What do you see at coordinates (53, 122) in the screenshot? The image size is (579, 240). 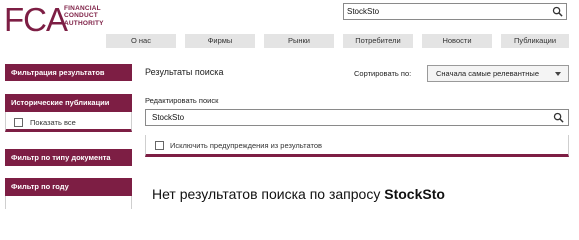 I see `show-all-label: Показать все` at bounding box center [53, 122].